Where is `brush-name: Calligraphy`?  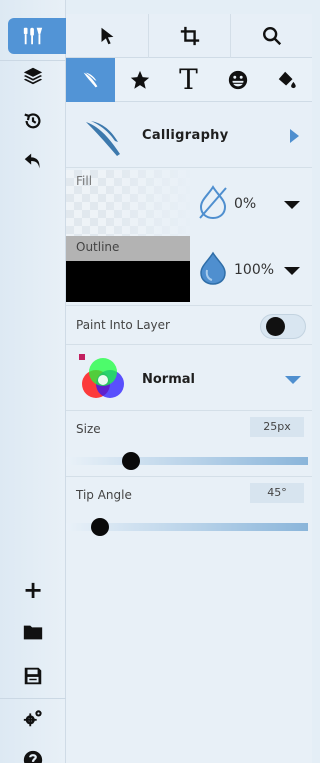 brush-name: Calligraphy is located at coordinates (185, 135).